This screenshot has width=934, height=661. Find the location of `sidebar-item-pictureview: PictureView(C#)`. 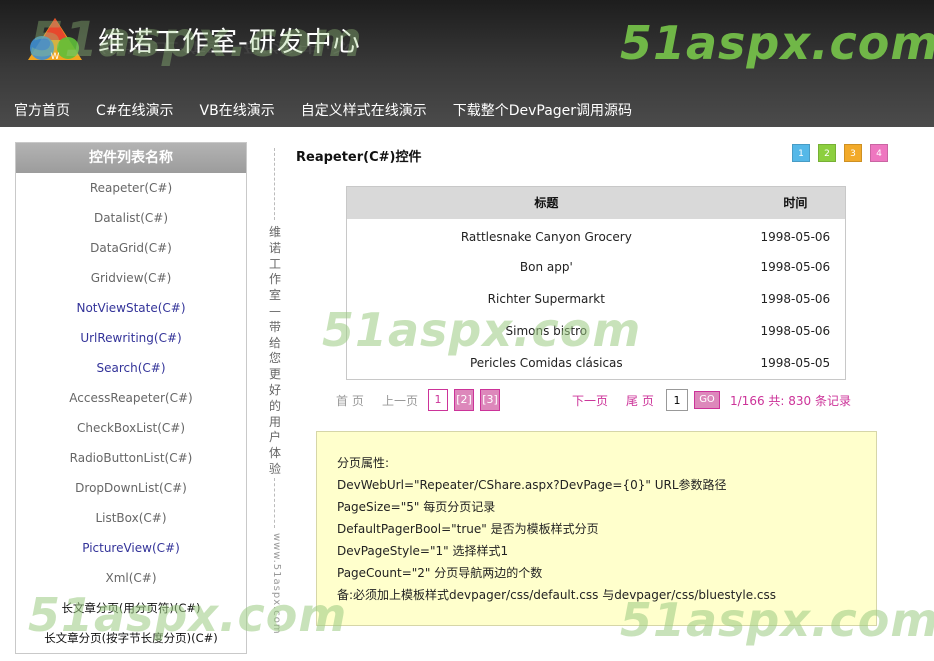

sidebar-item-pictureview: PictureView(C#) is located at coordinates (131, 548).